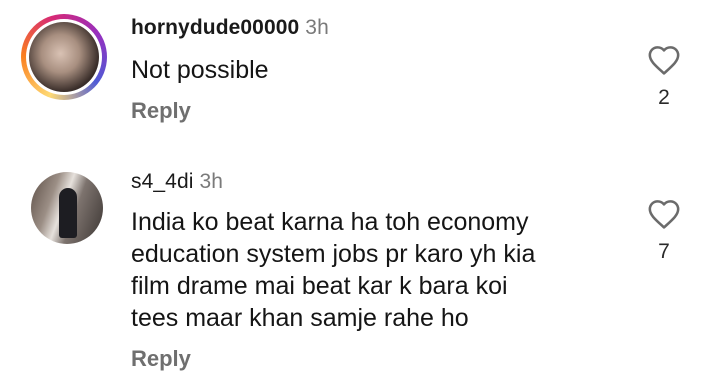  I want to click on comment-text-line: tees maar khan samje rahe ho, so click(300, 318).